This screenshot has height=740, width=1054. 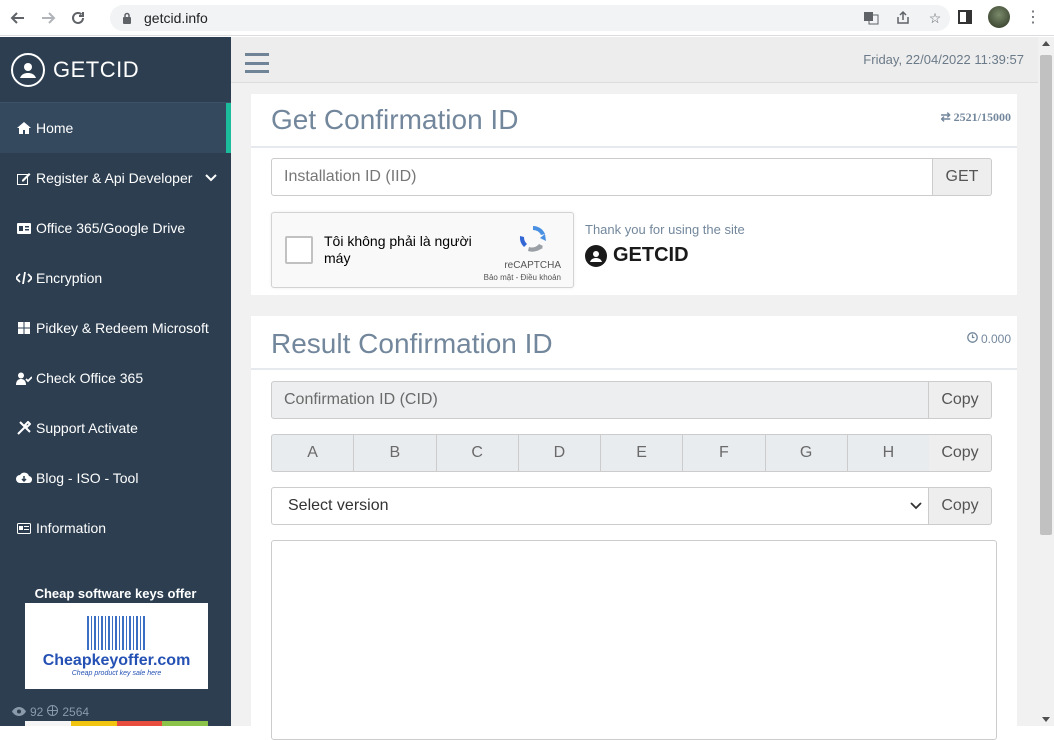 I want to click on version-group: Select version Copy, so click(x=631, y=506).